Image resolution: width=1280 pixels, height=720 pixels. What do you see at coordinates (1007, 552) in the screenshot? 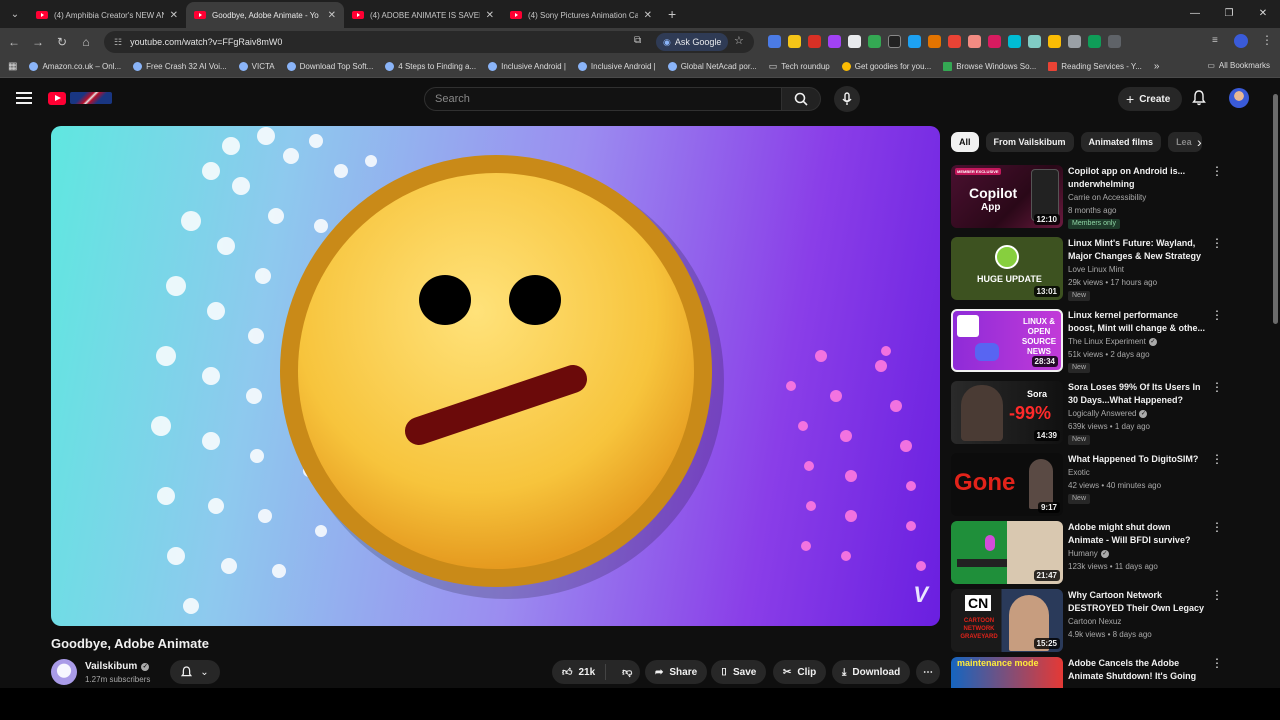
I see `video-thumbnail: 21:47` at bounding box center [1007, 552].